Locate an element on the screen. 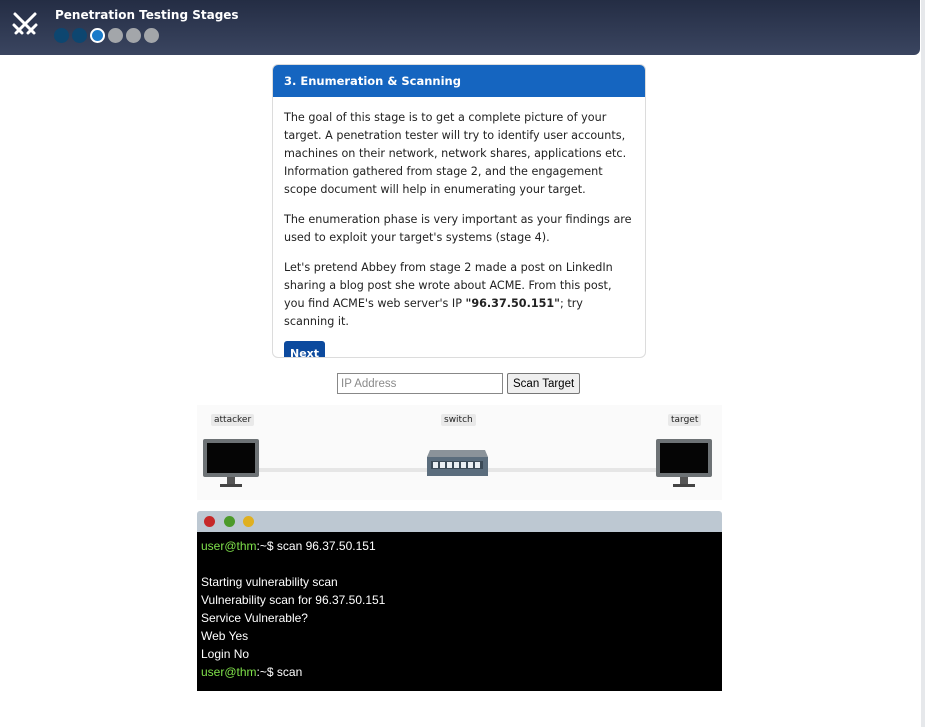 The image size is (925, 727). terminal-line: Starting vulnerability scan is located at coordinates (269, 582).